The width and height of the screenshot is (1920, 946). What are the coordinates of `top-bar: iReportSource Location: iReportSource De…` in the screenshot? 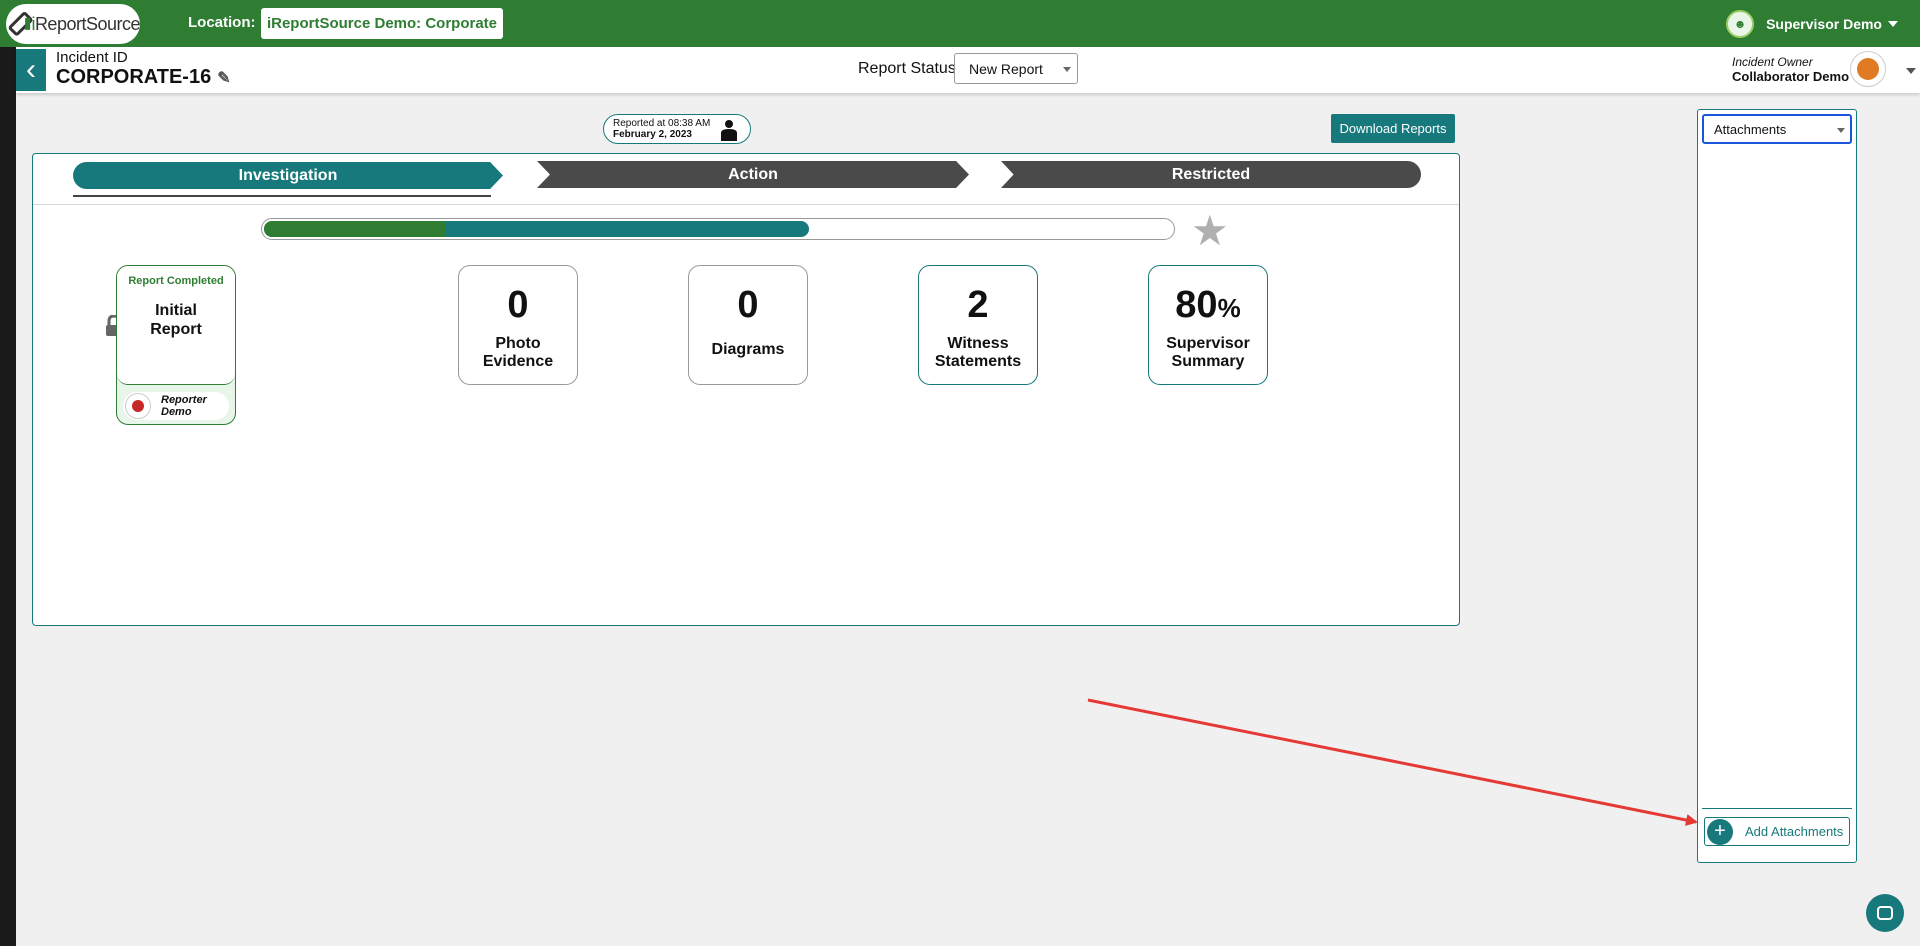 It's located at (960, 23).